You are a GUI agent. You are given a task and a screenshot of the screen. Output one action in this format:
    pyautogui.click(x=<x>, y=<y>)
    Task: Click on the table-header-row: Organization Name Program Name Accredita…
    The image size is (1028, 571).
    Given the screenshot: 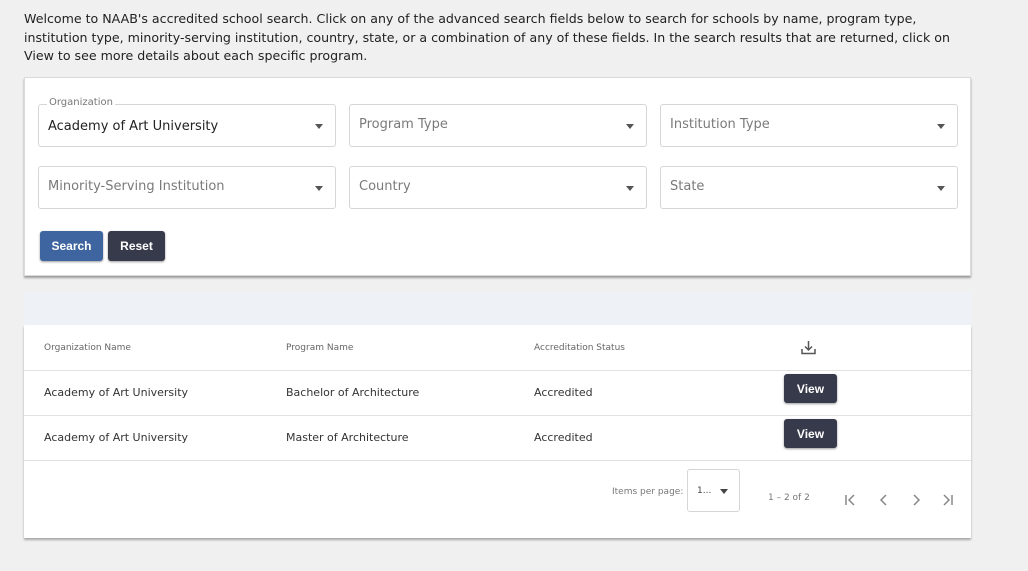 What is the action you would take?
    pyautogui.click(x=497, y=348)
    